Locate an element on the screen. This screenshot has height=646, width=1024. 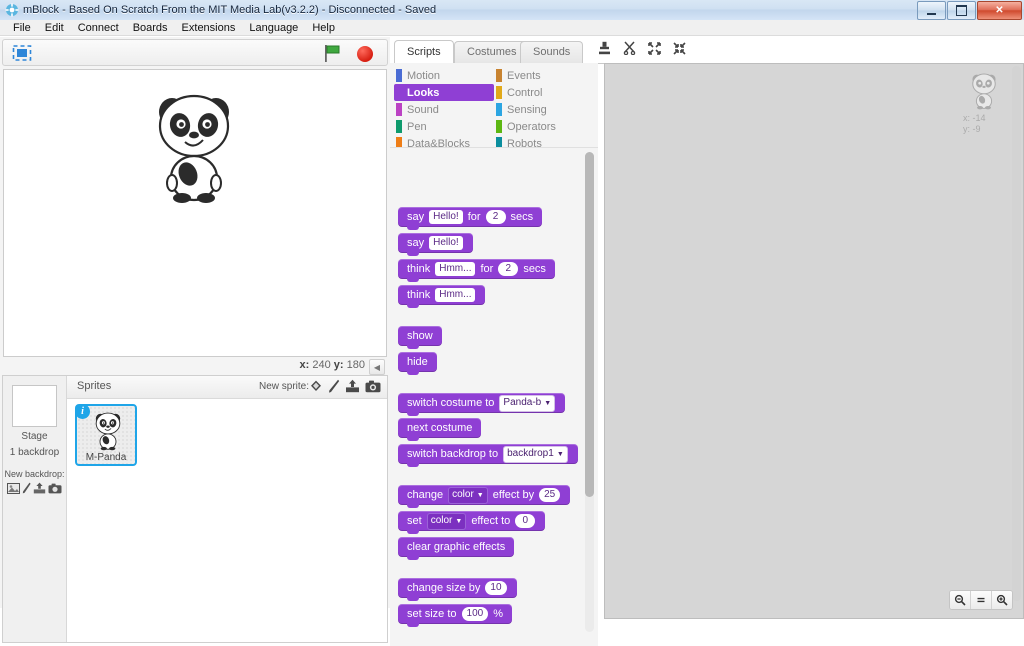
block-set-effect: set color ▼ effect to 0 is located at coordinates (472, 522).